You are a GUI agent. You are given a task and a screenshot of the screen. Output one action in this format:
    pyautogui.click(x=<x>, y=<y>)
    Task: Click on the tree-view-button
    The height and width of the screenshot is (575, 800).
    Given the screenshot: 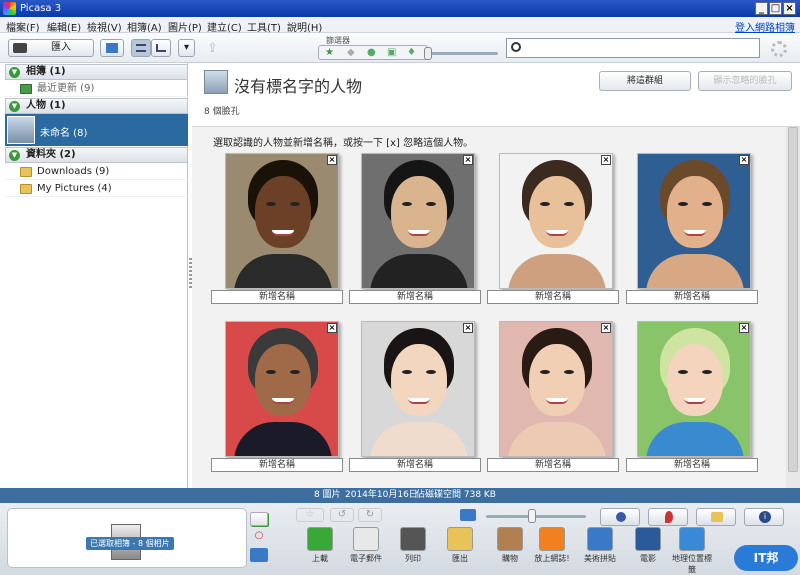 What is the action you would take?
    pyautogui.click(x=161, y=48)
    